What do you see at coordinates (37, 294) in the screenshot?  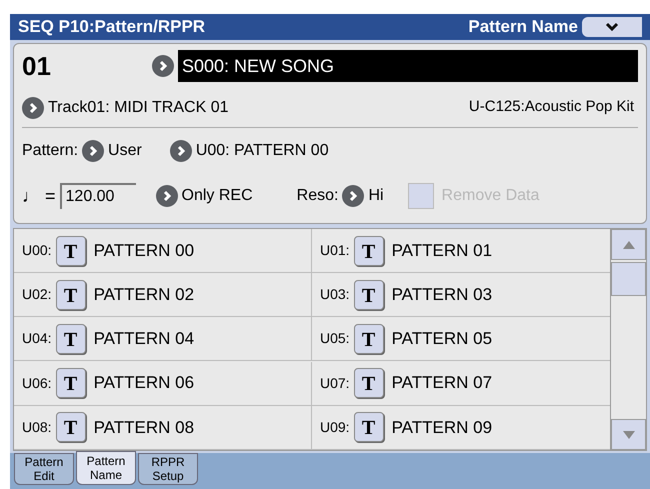 I see `pattern-id: U02:` at bounding box center [37, 294].